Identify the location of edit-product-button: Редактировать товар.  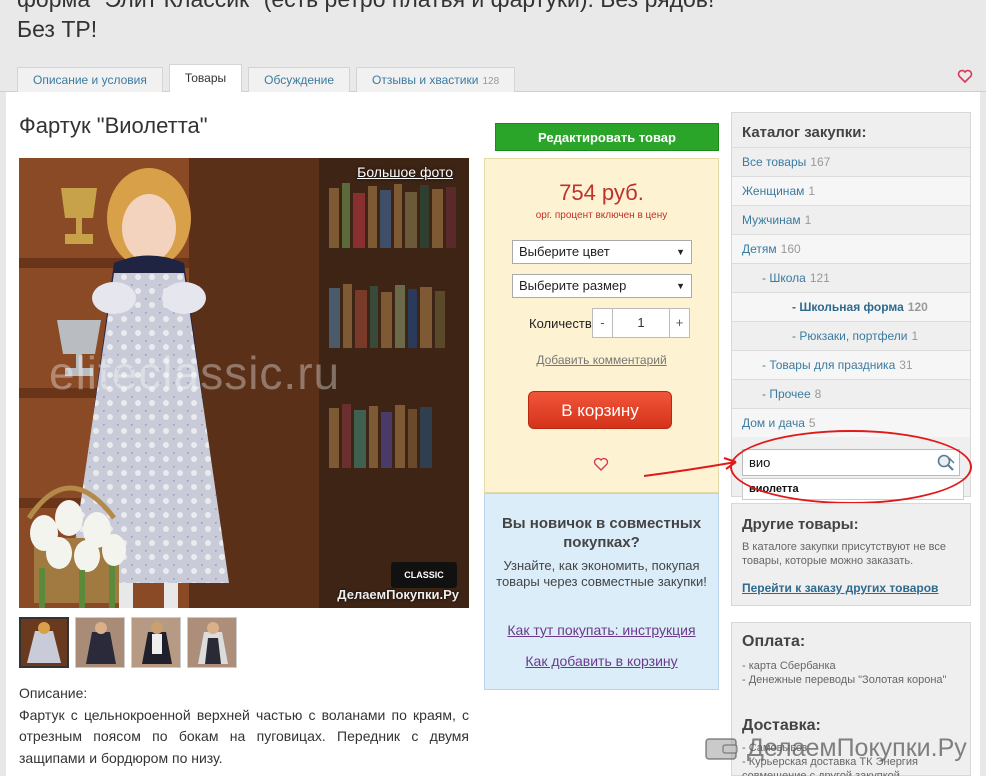
(607, 137).